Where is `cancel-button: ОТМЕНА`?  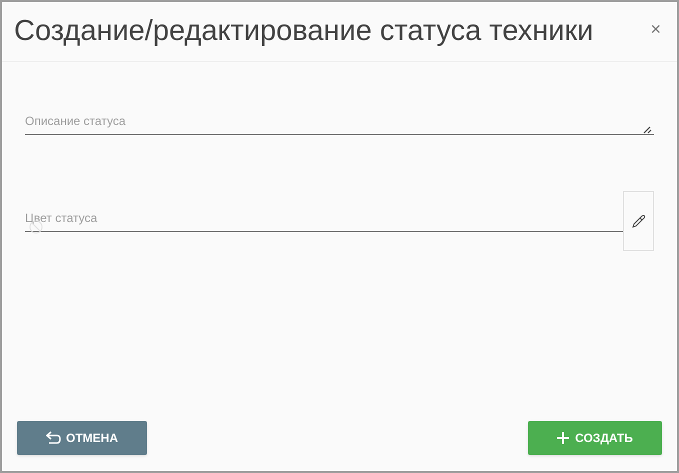
cancel-button: ОТМЕНА is located at coordinates (82, 438).